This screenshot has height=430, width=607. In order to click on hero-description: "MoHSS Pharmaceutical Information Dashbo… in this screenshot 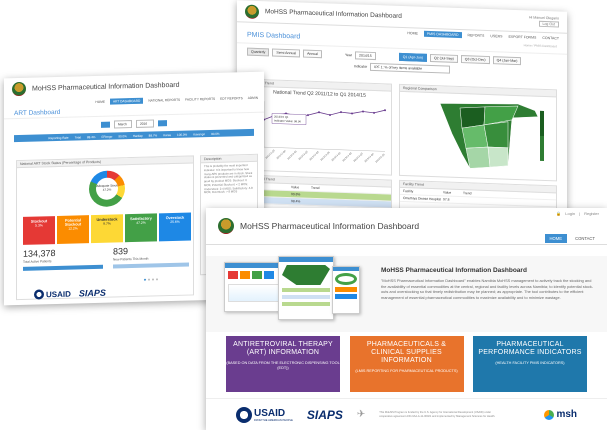, I will do `click(487, 289)`.